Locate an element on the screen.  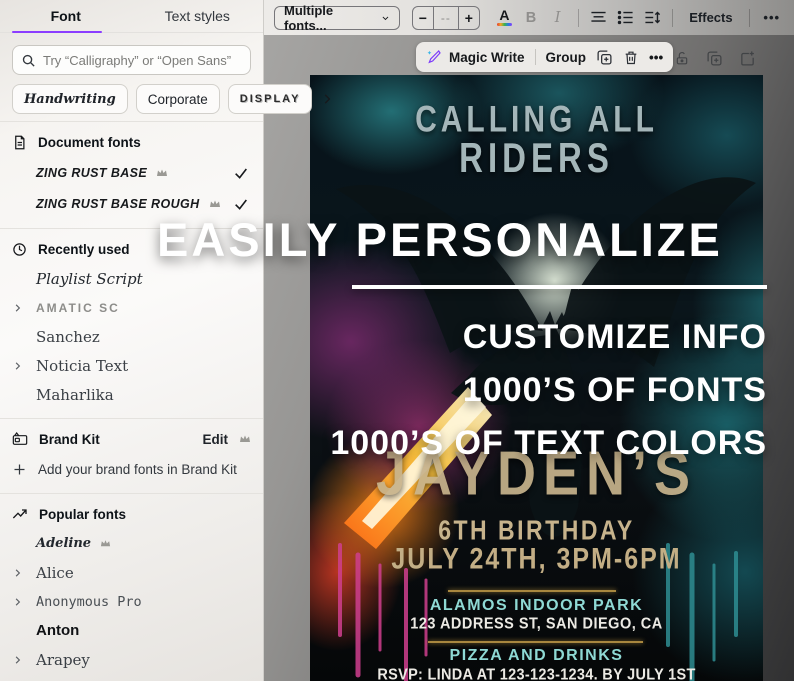
font-size-stepper: − -- + is located at coordinates (446, 17).